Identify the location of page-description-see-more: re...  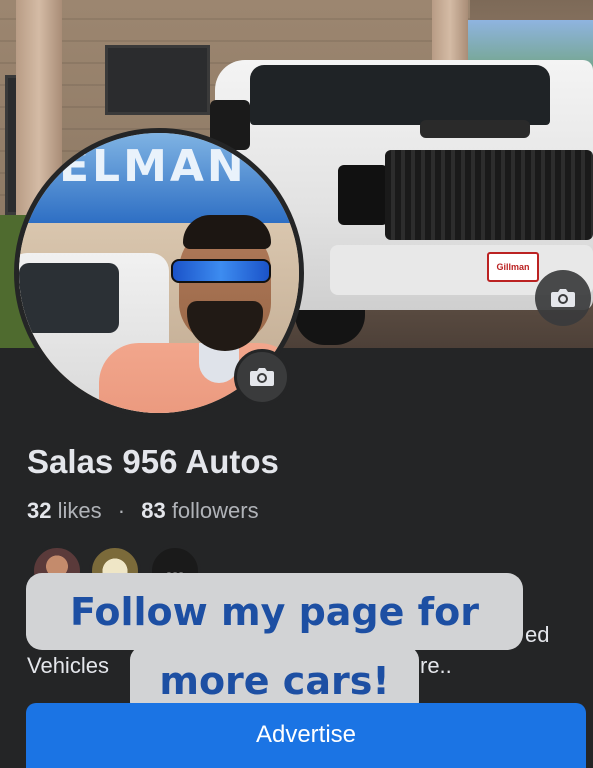
(436, 666).